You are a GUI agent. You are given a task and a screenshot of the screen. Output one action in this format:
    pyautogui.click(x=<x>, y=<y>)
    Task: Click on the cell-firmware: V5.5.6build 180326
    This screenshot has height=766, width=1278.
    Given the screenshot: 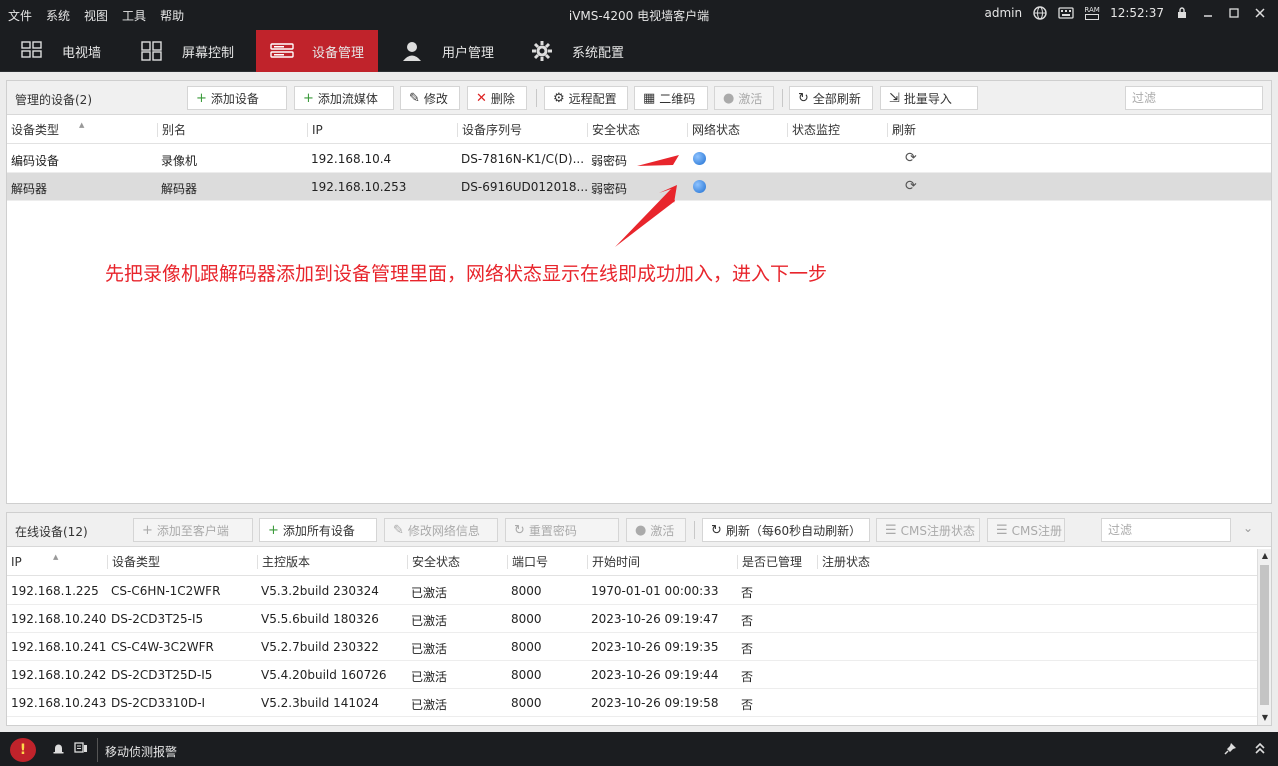 What is the action you would take?
    pyautogui.click(x=320, y=619)
    